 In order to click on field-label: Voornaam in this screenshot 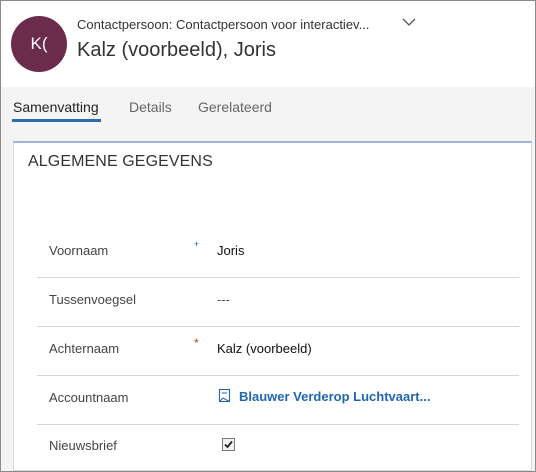, I will do `click(79, 250)`.